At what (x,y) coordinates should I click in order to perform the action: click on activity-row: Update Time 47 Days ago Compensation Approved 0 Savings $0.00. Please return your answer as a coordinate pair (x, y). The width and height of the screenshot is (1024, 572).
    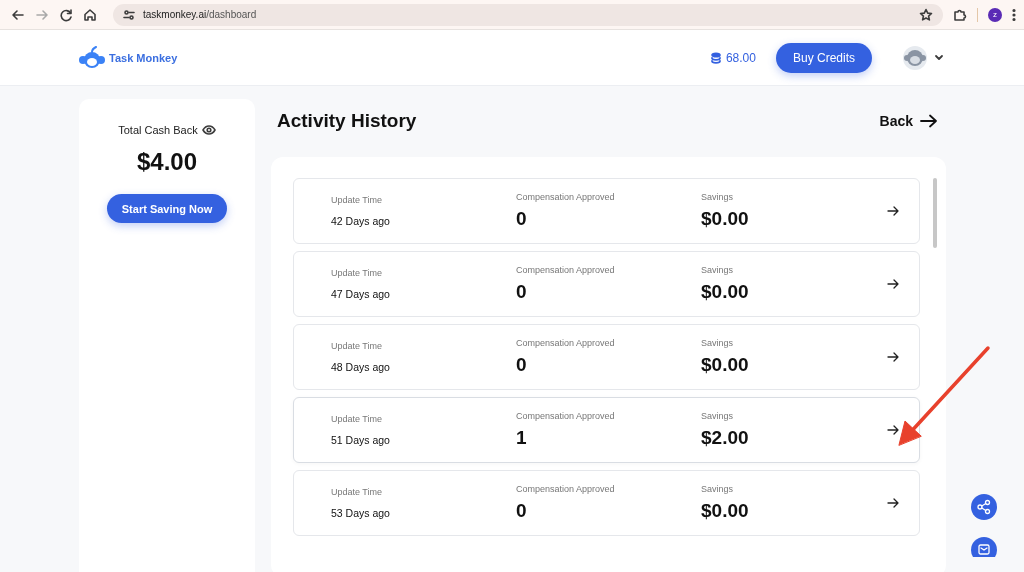
    Looking at the image, I should click on (606, 284).